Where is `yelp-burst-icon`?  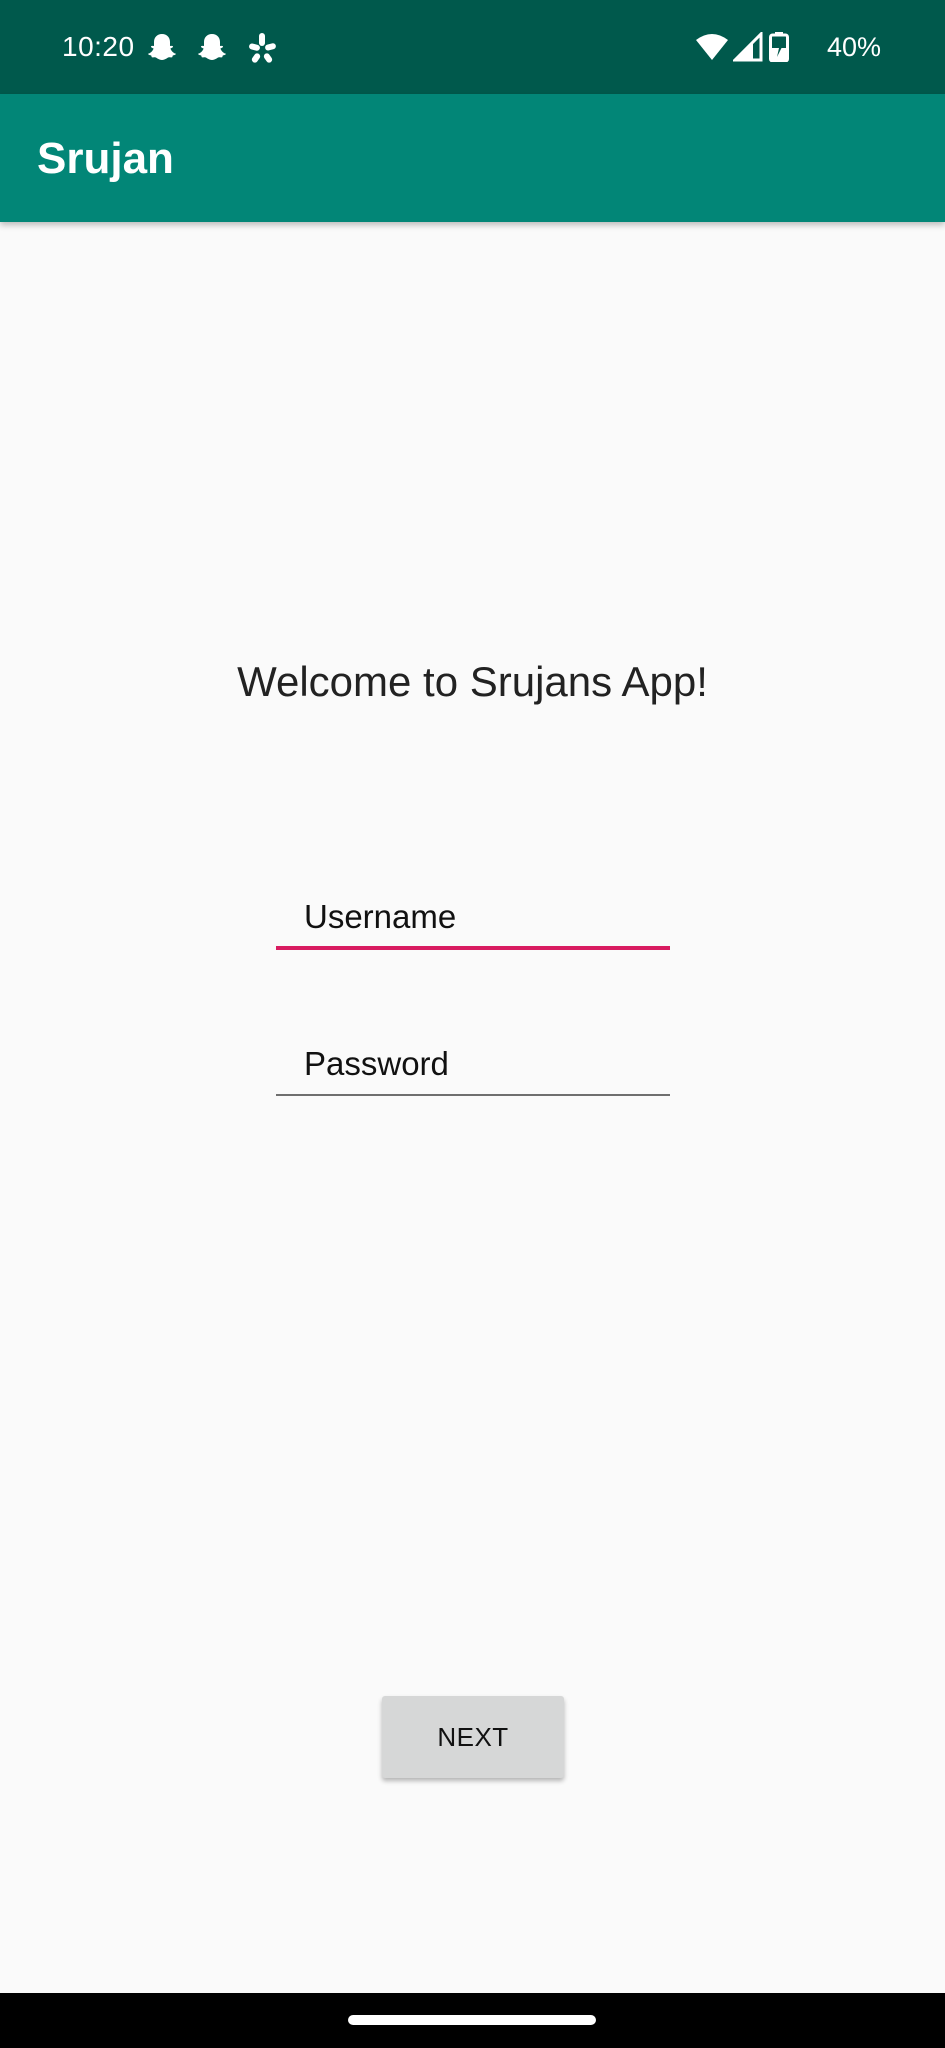 yelp-burst-icon is located at coordinates (262, 48).